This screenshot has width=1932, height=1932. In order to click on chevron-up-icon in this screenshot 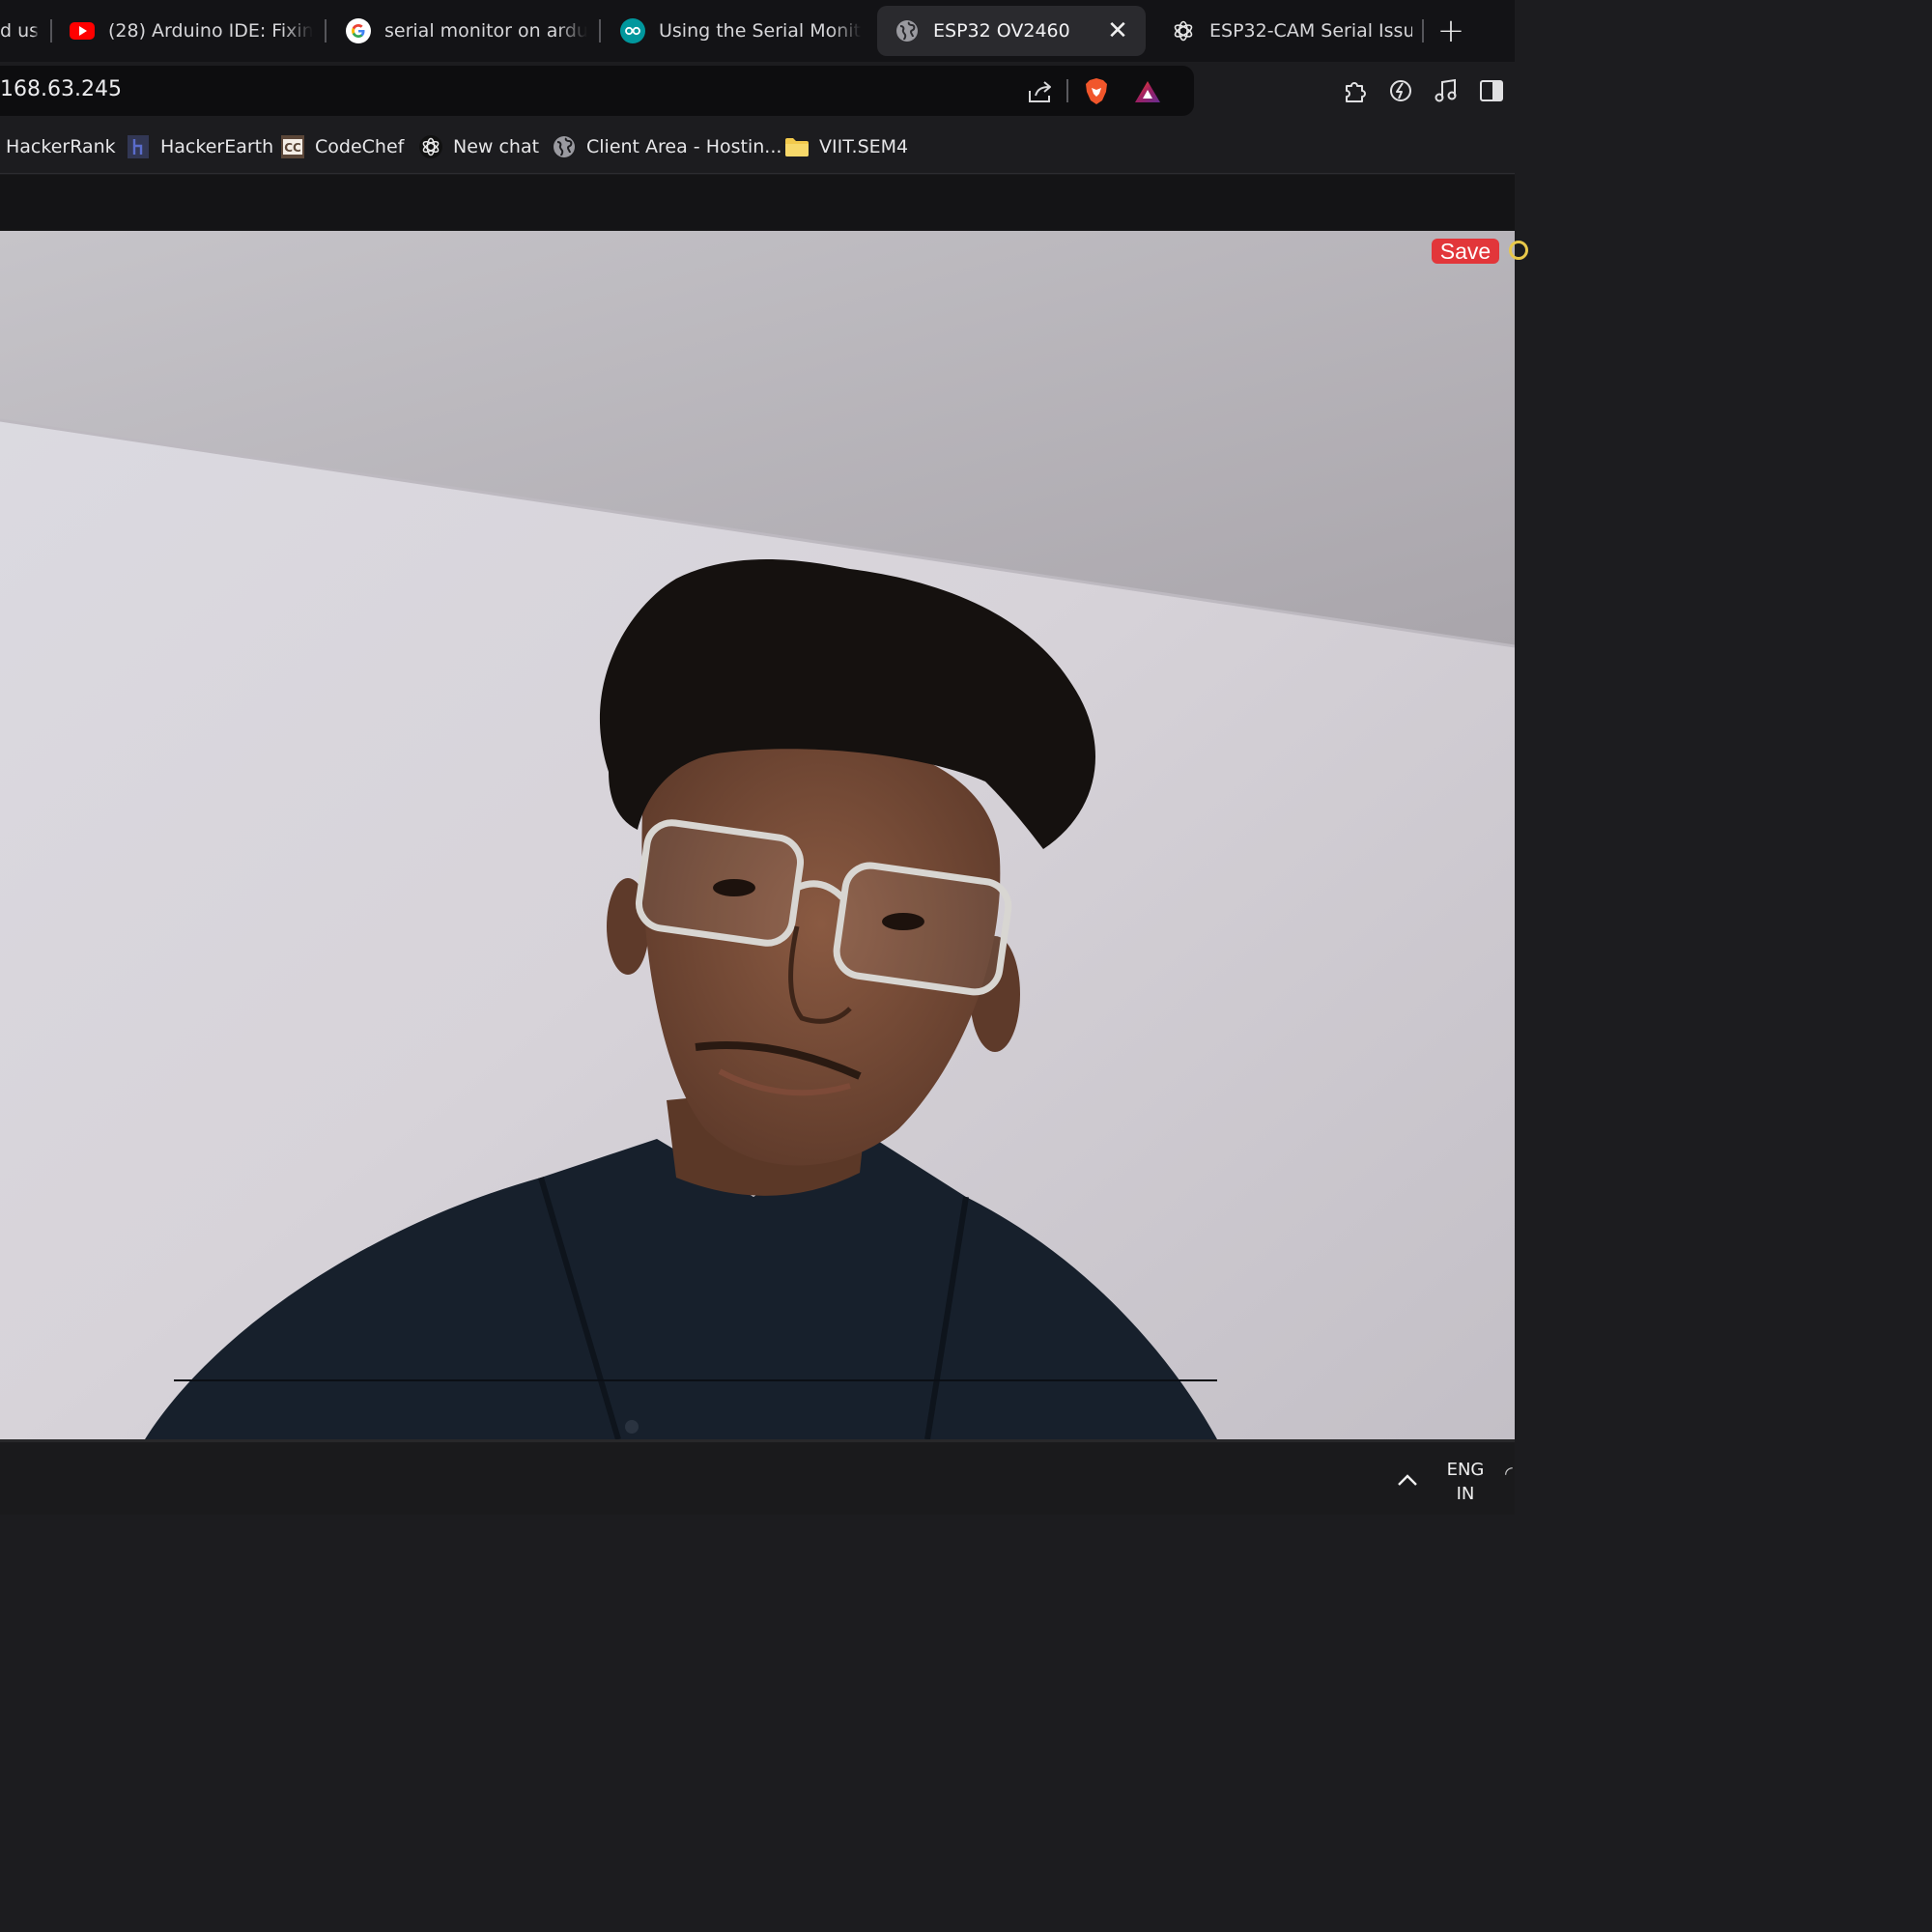, I will do `click(1407, 1479)`.